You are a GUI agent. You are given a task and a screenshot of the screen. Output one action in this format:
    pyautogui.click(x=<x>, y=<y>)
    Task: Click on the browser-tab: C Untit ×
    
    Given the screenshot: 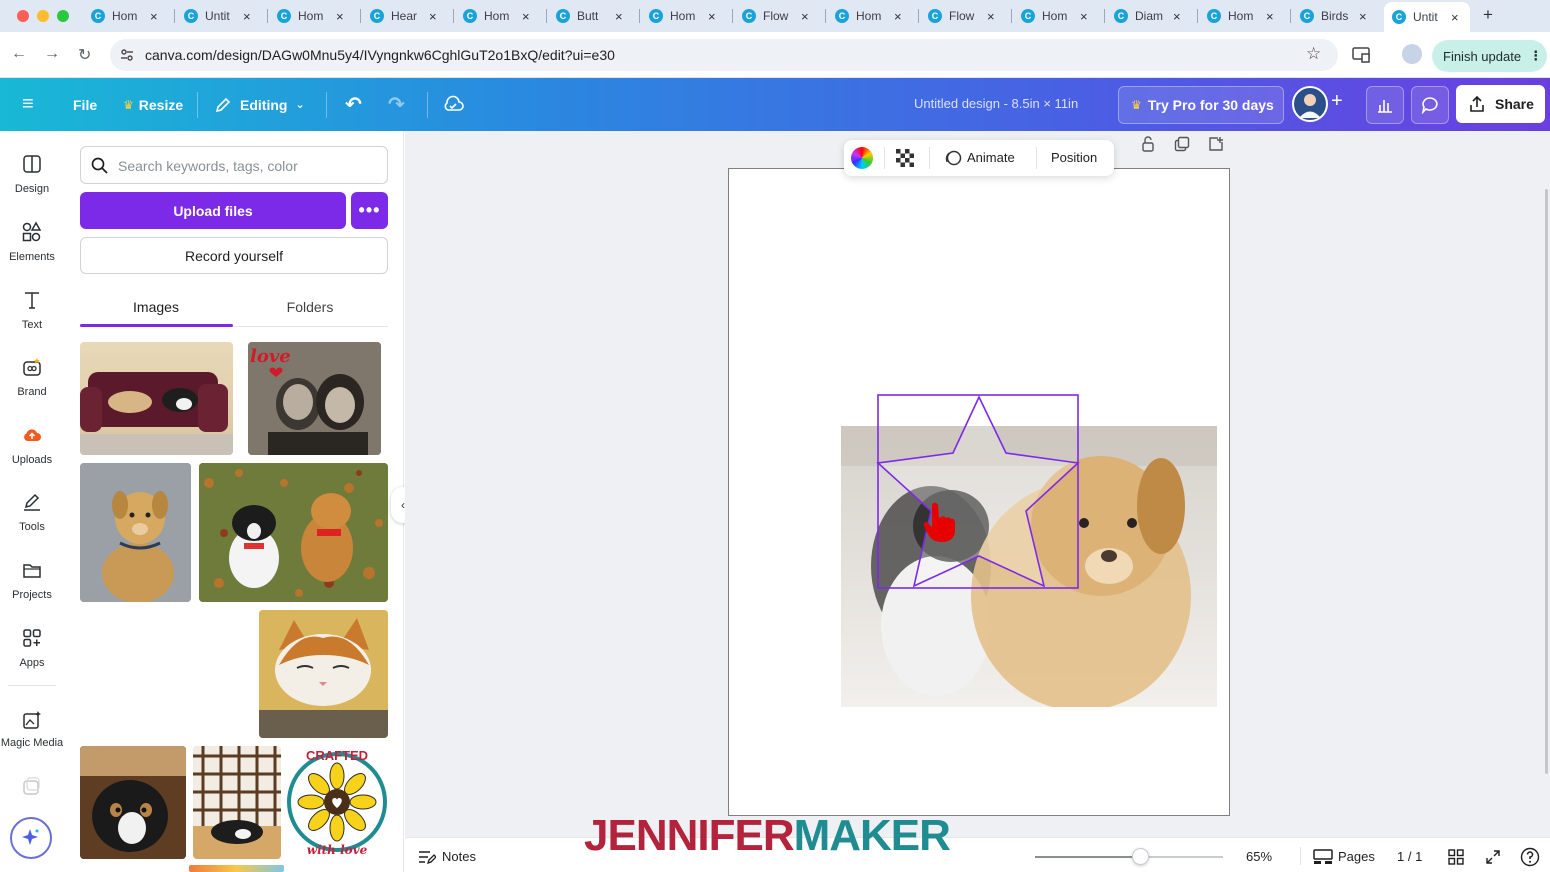 What is the action you would take?
    pyautogui.click(x=217, y=16)
    